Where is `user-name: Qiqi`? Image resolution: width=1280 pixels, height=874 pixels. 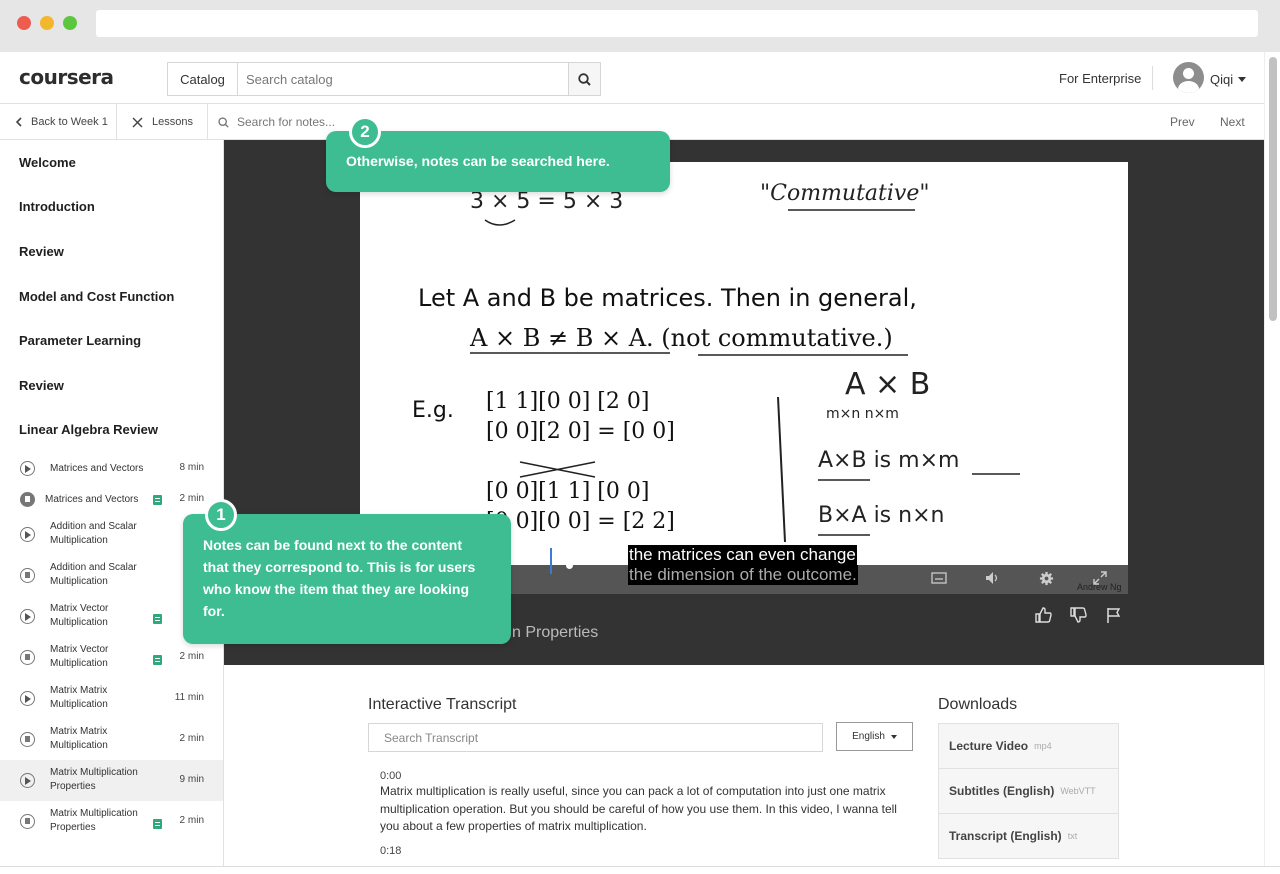
user-name: Qiqi is located at coordinates (1221, 79).